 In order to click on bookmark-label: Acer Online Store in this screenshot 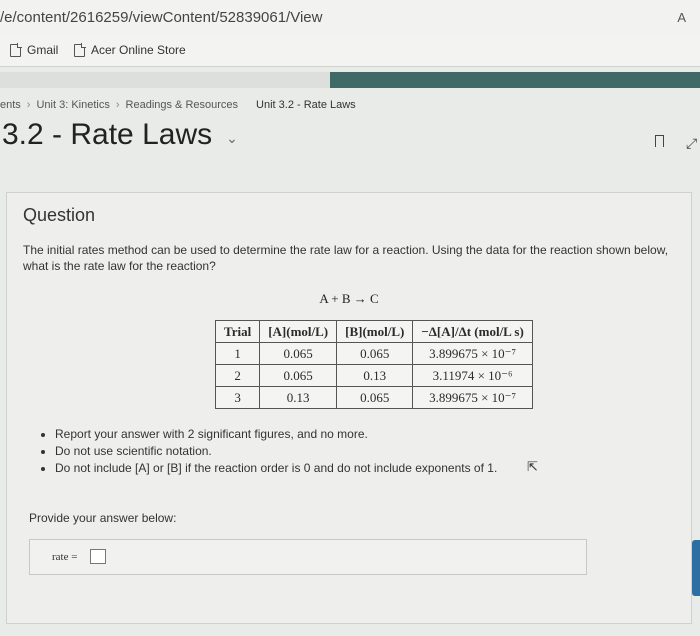, I will do `click(138, 50)`.